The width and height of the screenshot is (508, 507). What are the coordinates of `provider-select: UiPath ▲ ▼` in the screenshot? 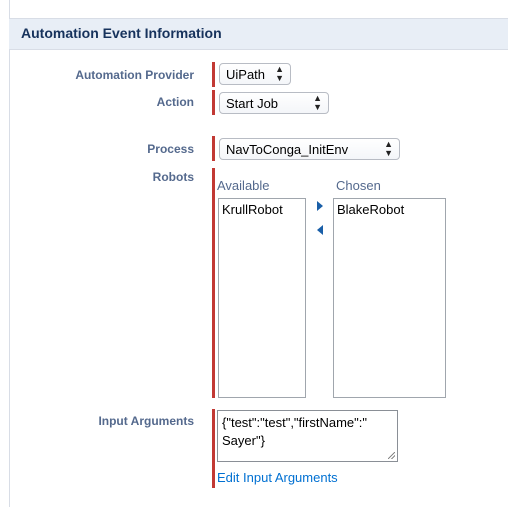 It's located at (255, 74).